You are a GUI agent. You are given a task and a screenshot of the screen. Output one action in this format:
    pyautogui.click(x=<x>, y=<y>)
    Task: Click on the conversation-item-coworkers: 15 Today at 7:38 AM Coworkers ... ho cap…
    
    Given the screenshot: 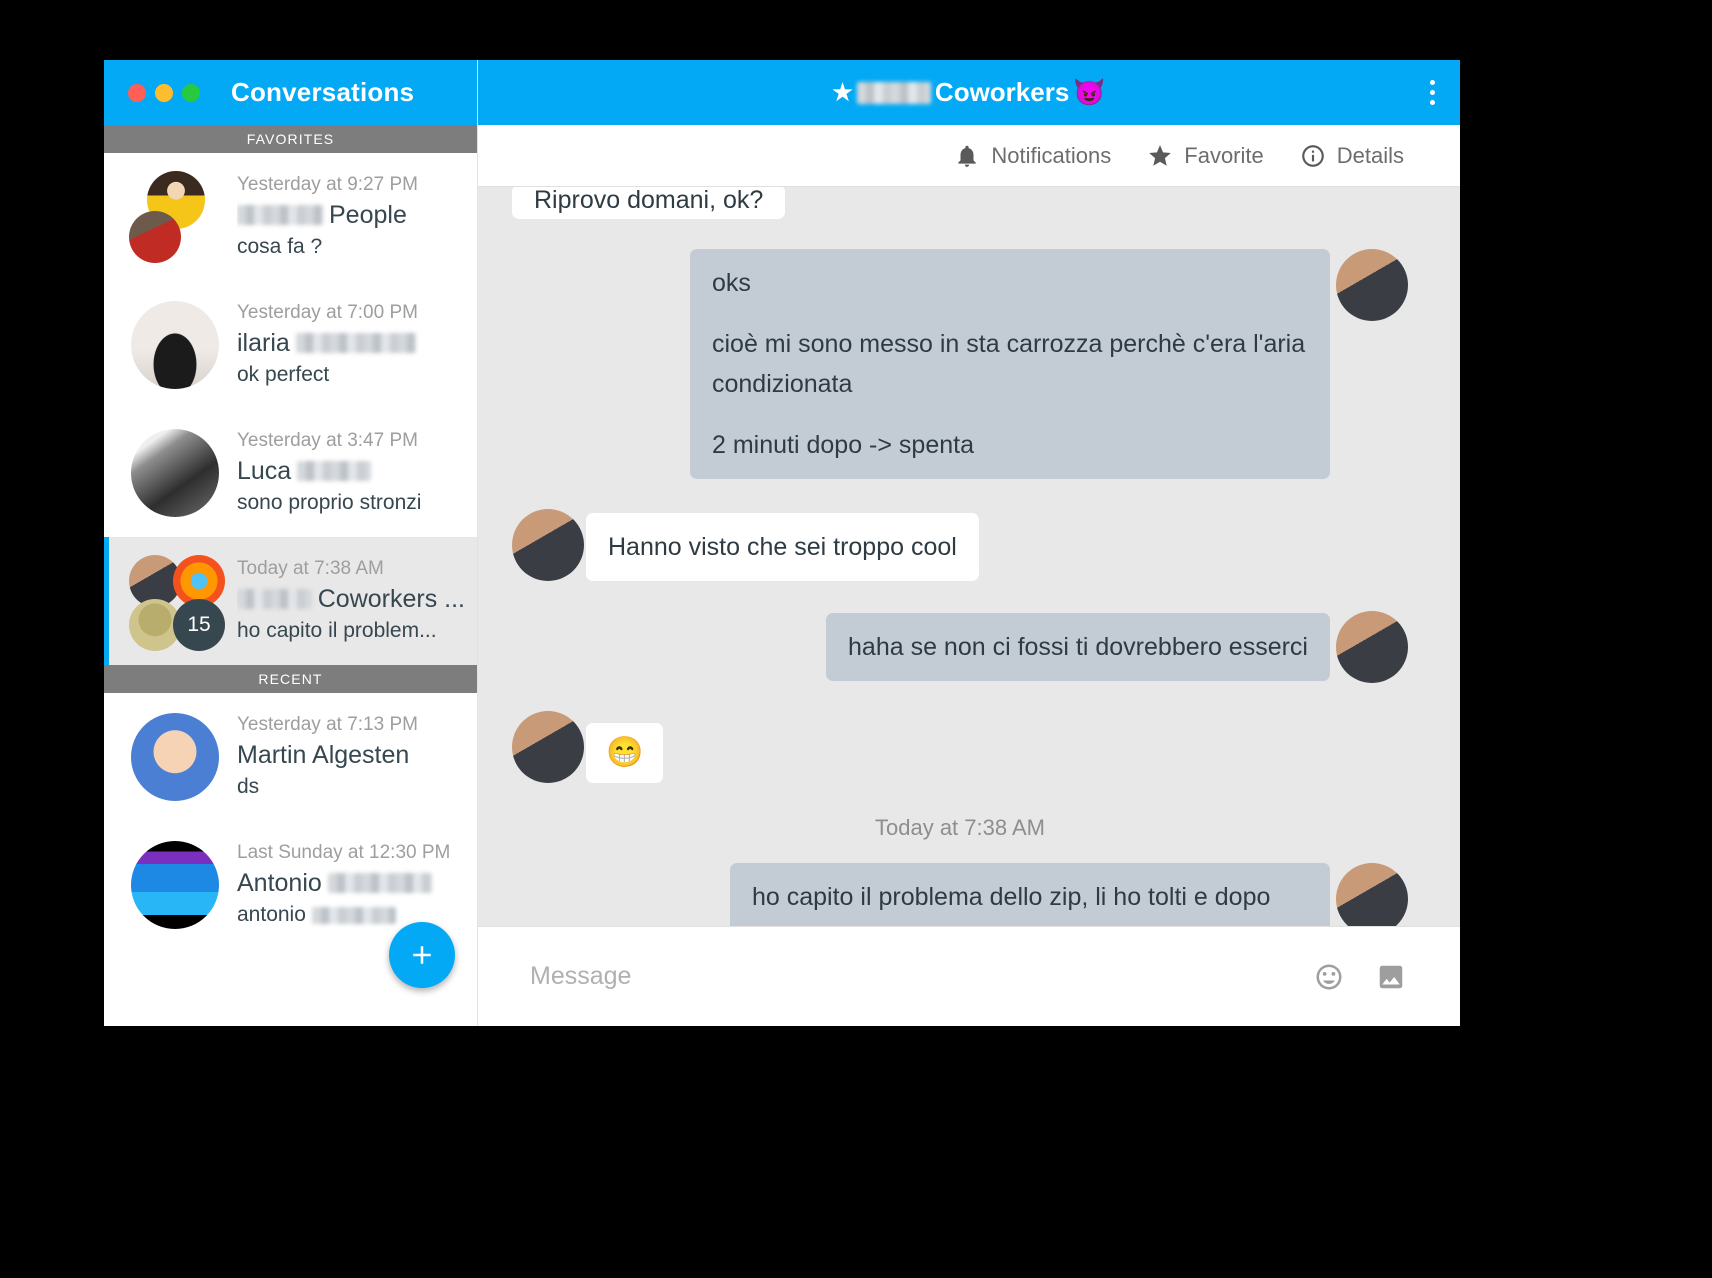 What is the action you would take?
    pyautogui.click(x=290, y=601)
    